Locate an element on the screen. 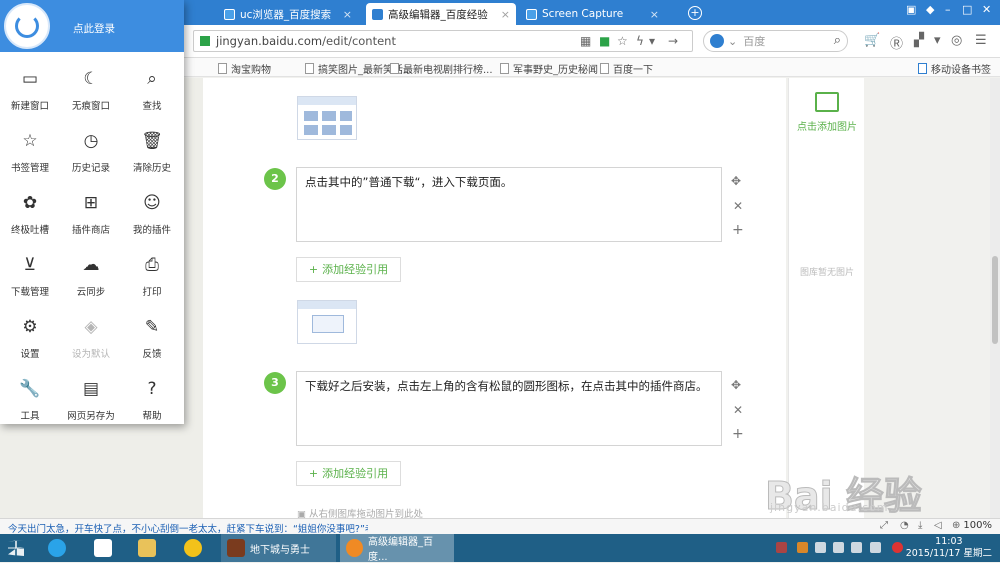 This screenshot has height=563, width=1000. refresh-icon: ◎ is located at coordinates (956, 40).